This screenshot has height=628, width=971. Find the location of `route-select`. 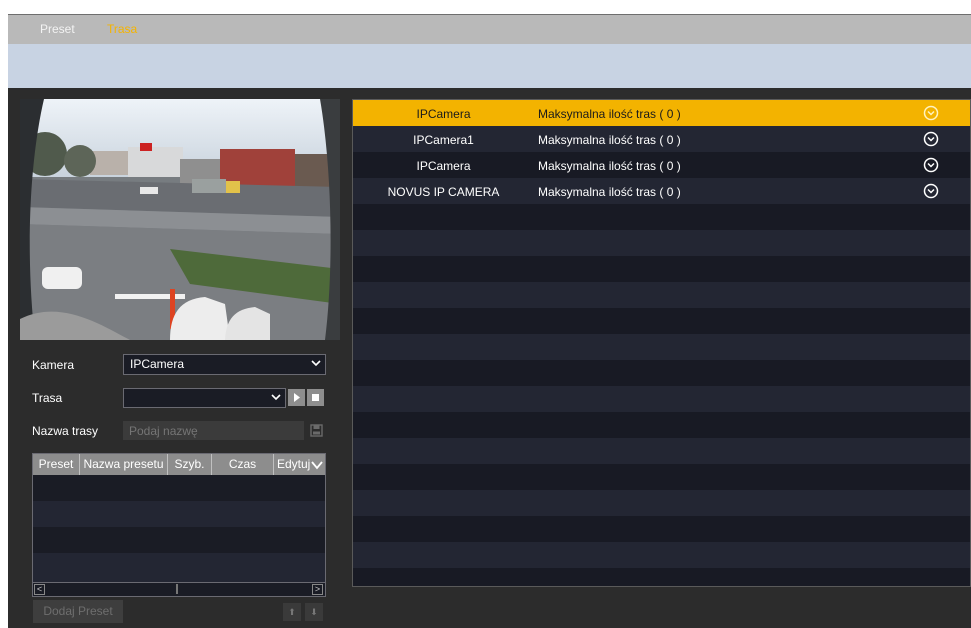

route-select is located at coordinates (204, 398).